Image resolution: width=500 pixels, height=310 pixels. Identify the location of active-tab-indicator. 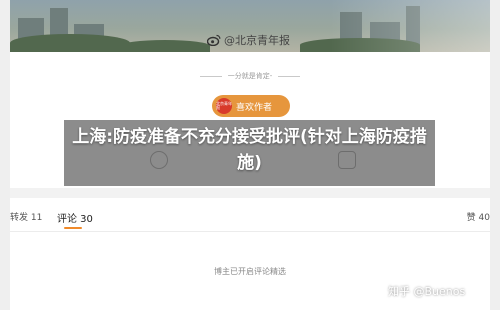
(73, 228).